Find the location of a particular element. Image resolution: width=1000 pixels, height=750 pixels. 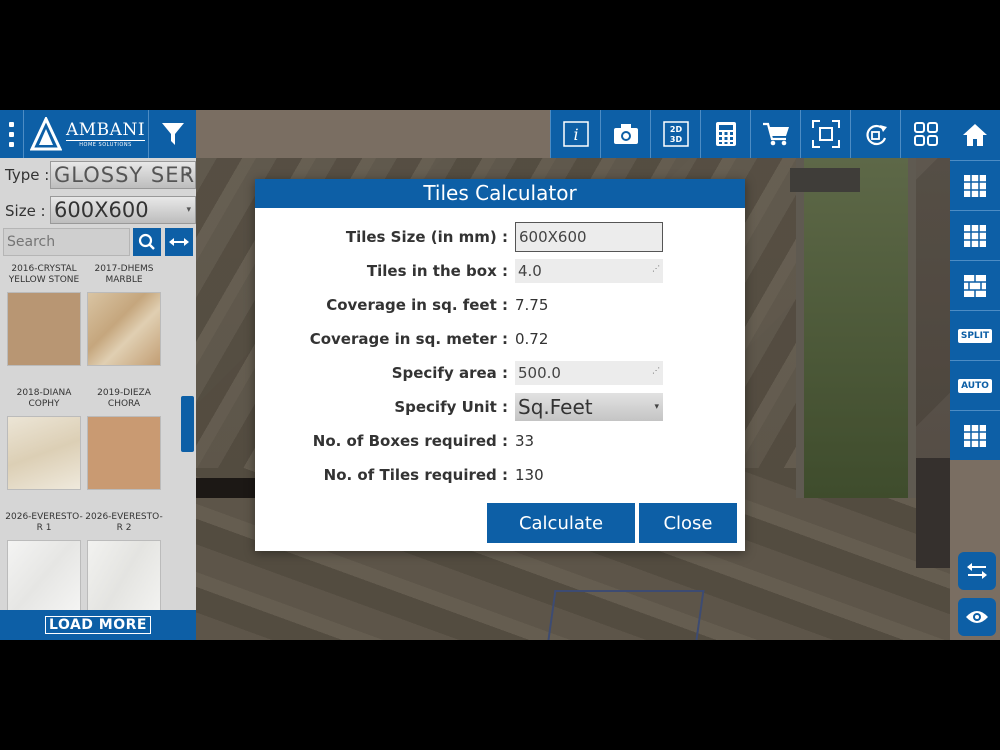

view-2d-3d-button: 2D 3D is located at coordinates (675, 134).